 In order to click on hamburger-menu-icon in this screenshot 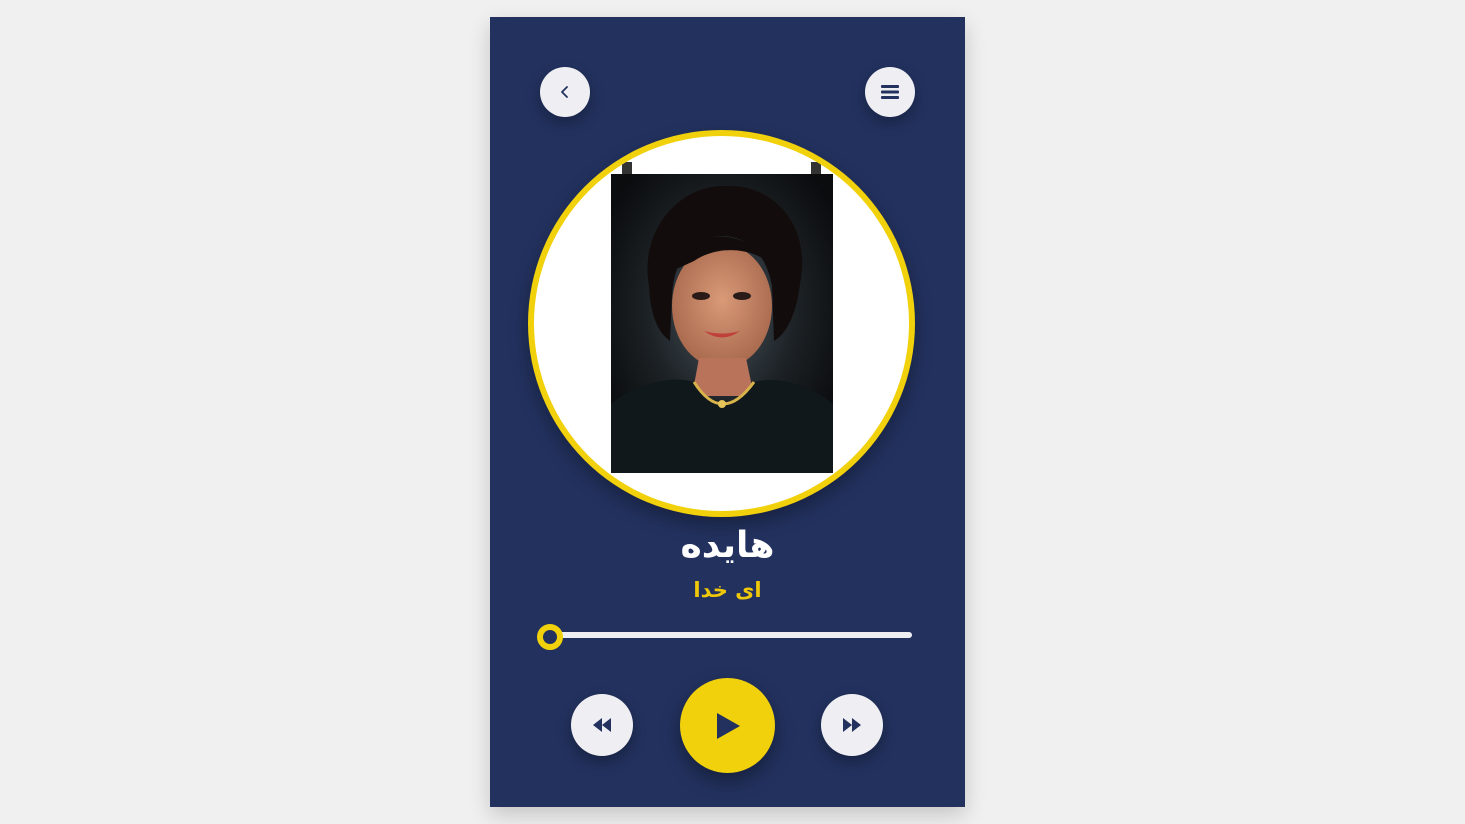, I will do `click(890, 92)`.